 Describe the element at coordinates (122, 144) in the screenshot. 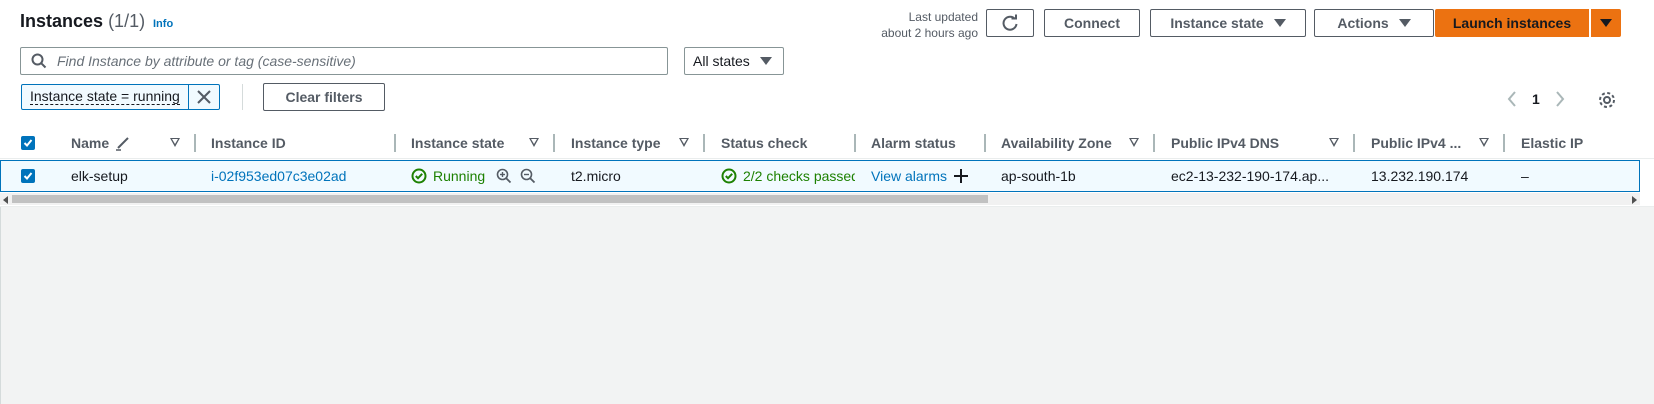

I see `edit-icon` at that location.